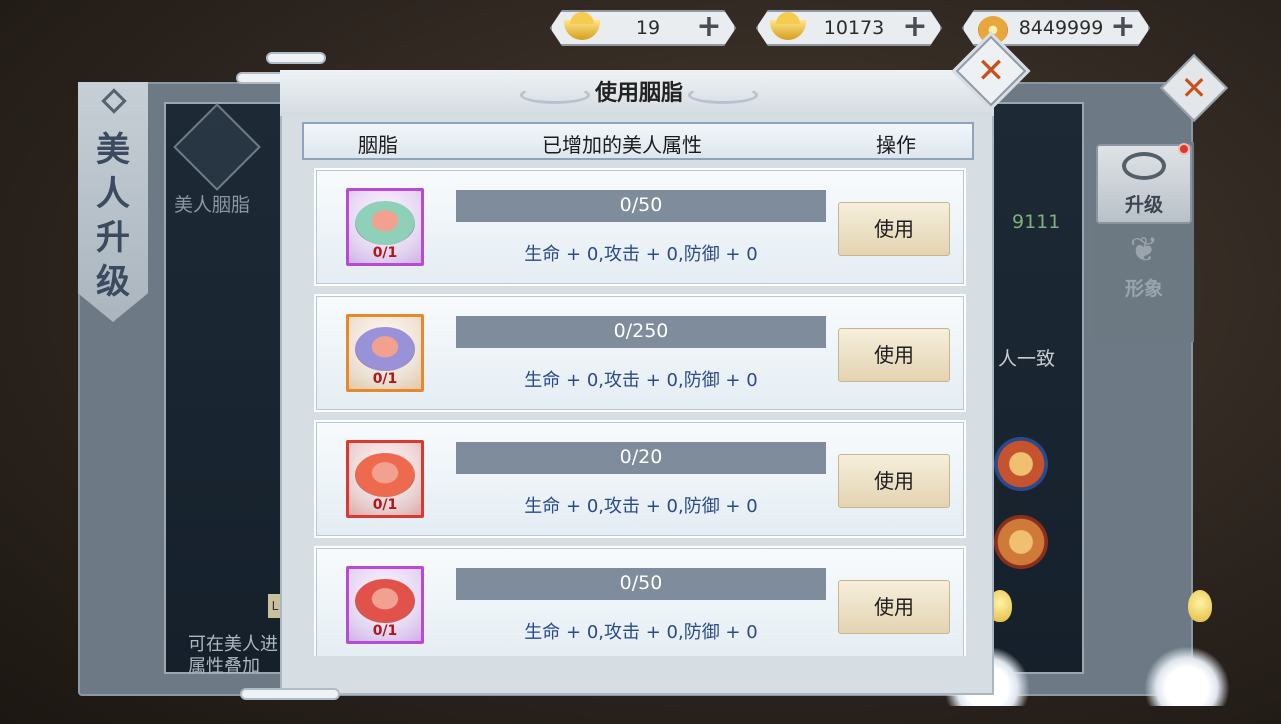 This screenshot has height=724, width=1281. What do you see at coordinates (1200, 606) in the screenshot?
I see `lotus-bud-icon` at bounding box center [1200, 606].